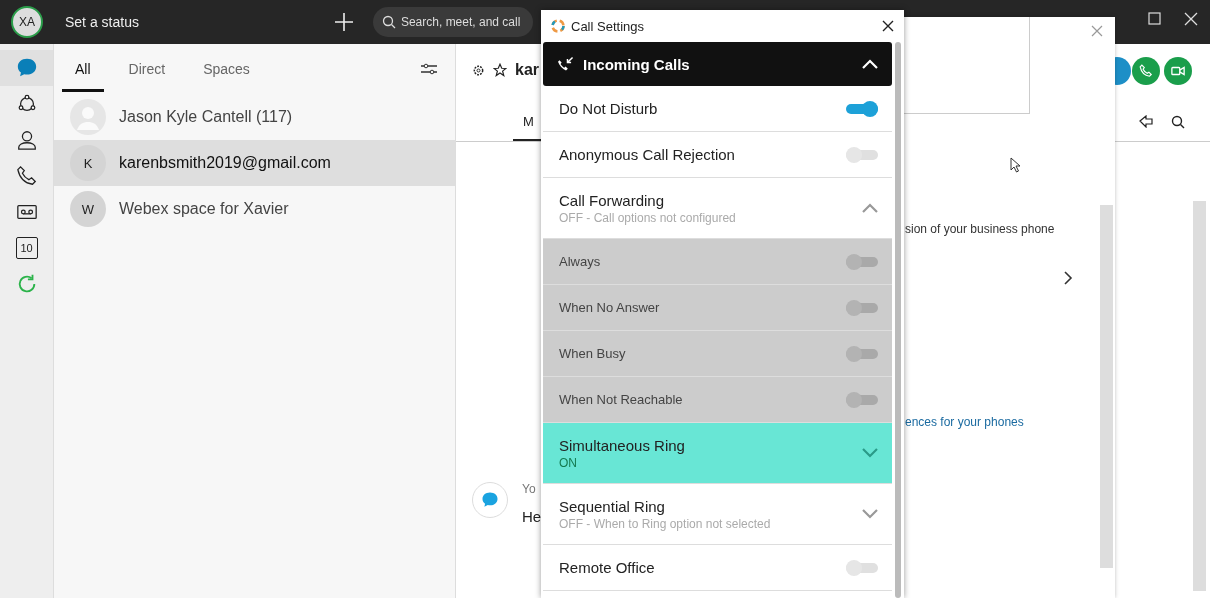 Image resolution: width=1210 pixels, height=598 pixels. I want to click on plus-icon, so click(343, 22).